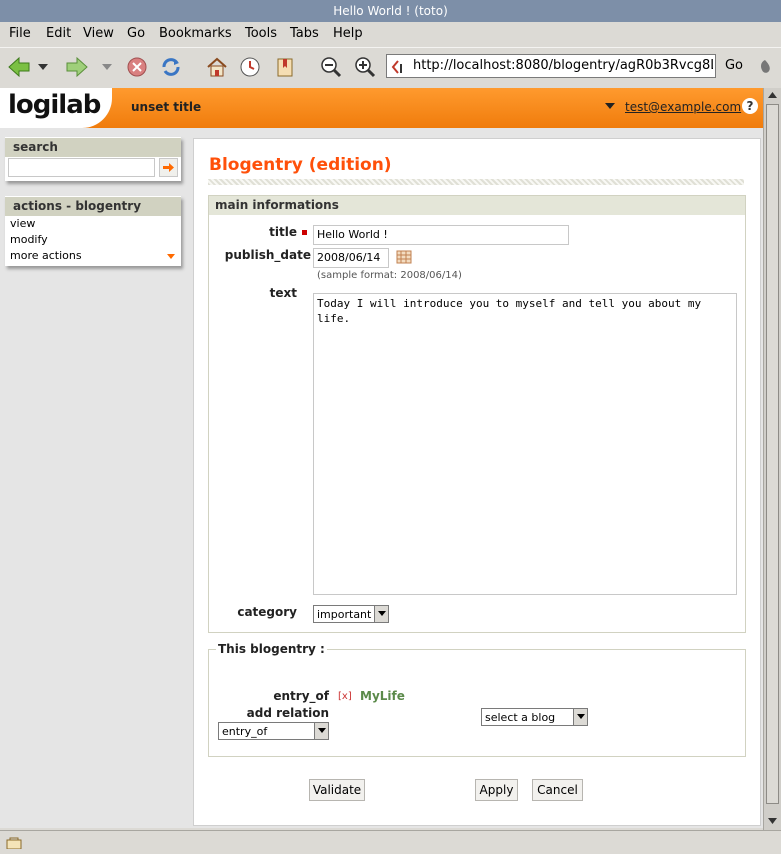 The image size is (781, 854). Describe the element at coordinates (772, 821) in the screenshot. I see `scroll-down-icon` at that location.